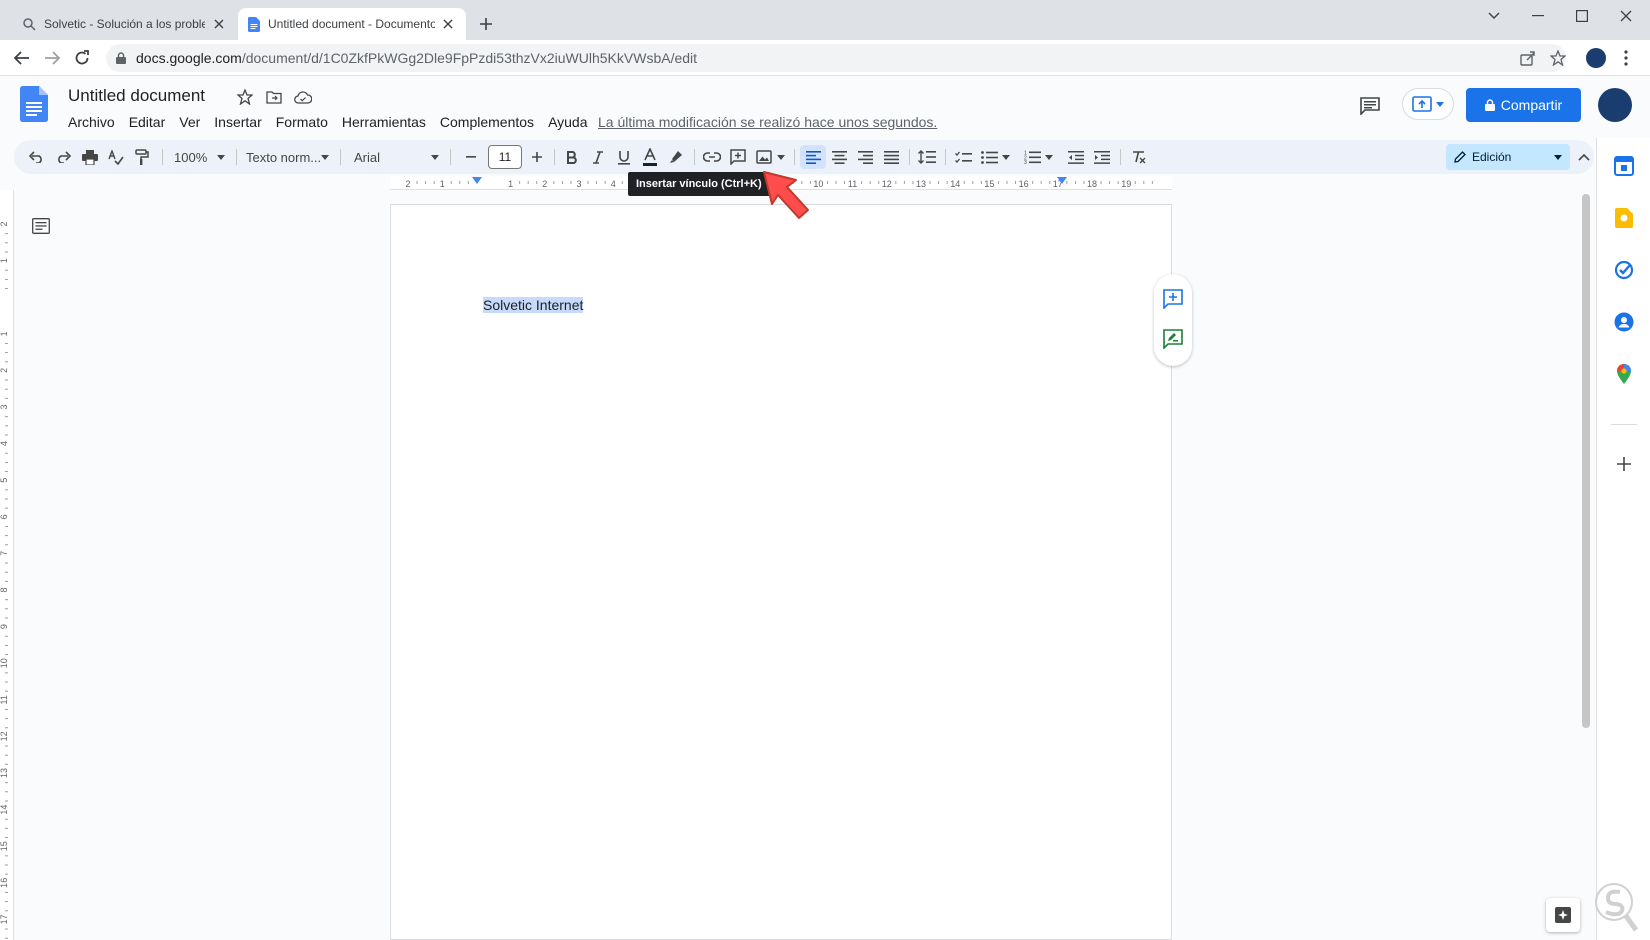 Image resolution: width=1650 pixels, height=940 pixels. What do you see at coordinates (598, 157) in the screenshot?
I see `italic-icon` at bounding box center [598, 157].